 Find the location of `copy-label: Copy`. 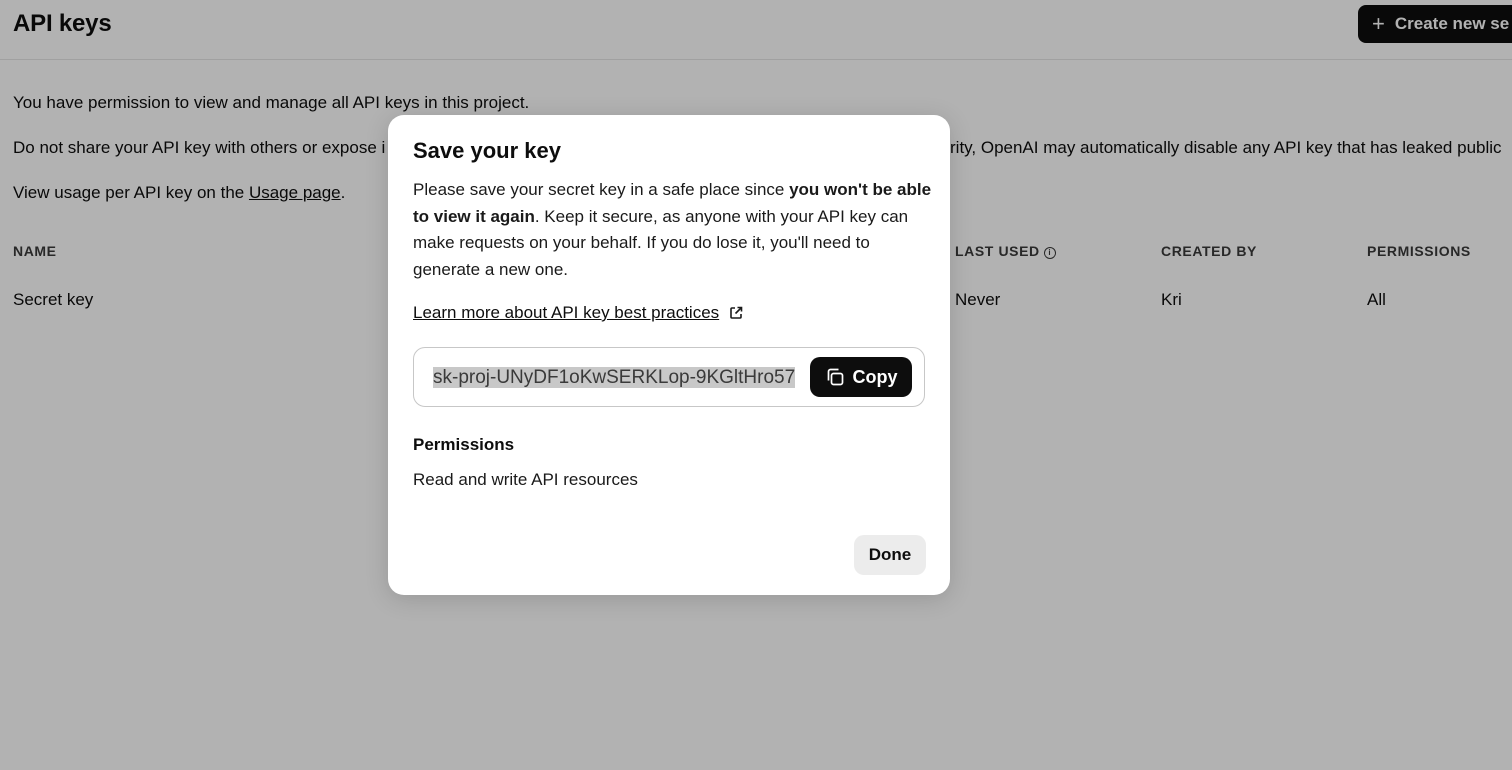

copy-label: Copy is located at coordinates (875, 376).